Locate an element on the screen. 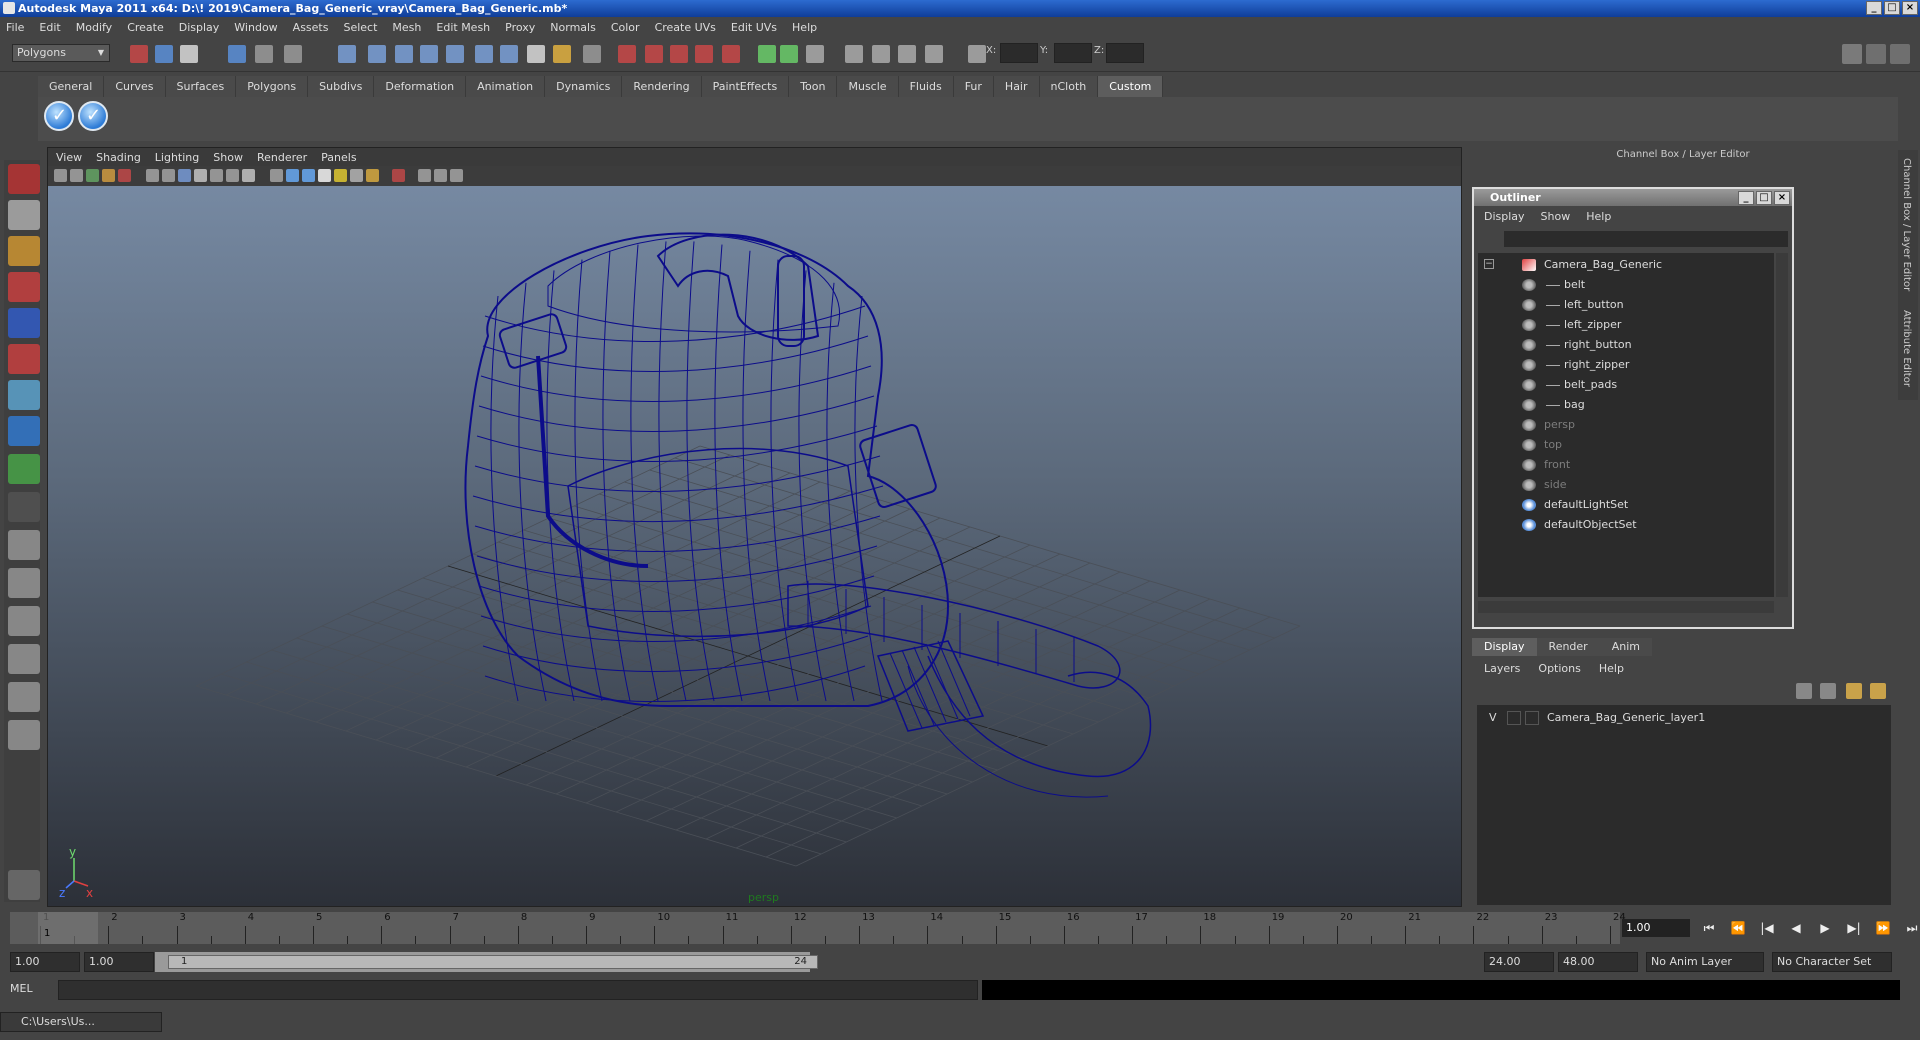 The image size is (1920, 1040). outliner-close-button: × is located at coordinates (1782, 198).